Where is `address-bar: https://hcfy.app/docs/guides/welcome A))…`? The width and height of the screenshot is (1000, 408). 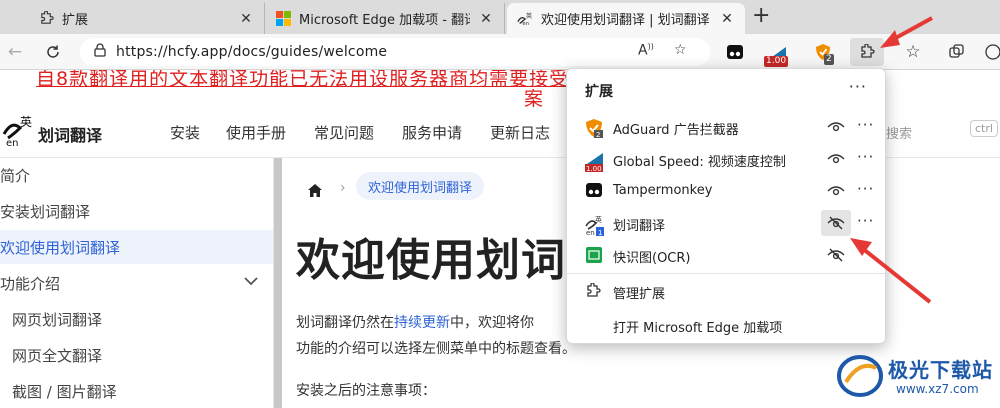
address-bar: https://hcfy.app/docs/guides/welcome A))… is located at coordinates (395, 52).